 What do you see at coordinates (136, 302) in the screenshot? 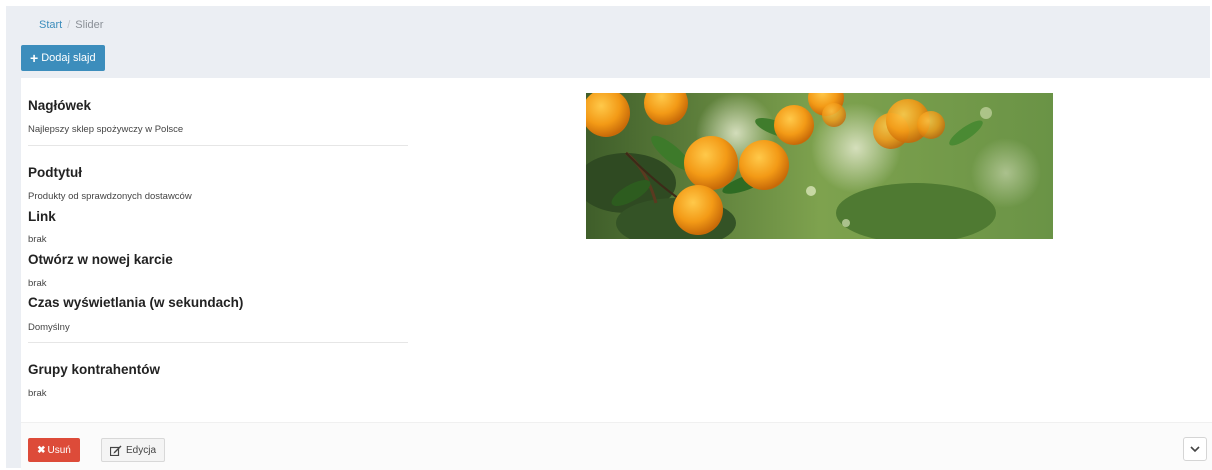
I see `field-label-display-time: Czas wyświetlania (w sekundach)` at bounding box center [136, 302].